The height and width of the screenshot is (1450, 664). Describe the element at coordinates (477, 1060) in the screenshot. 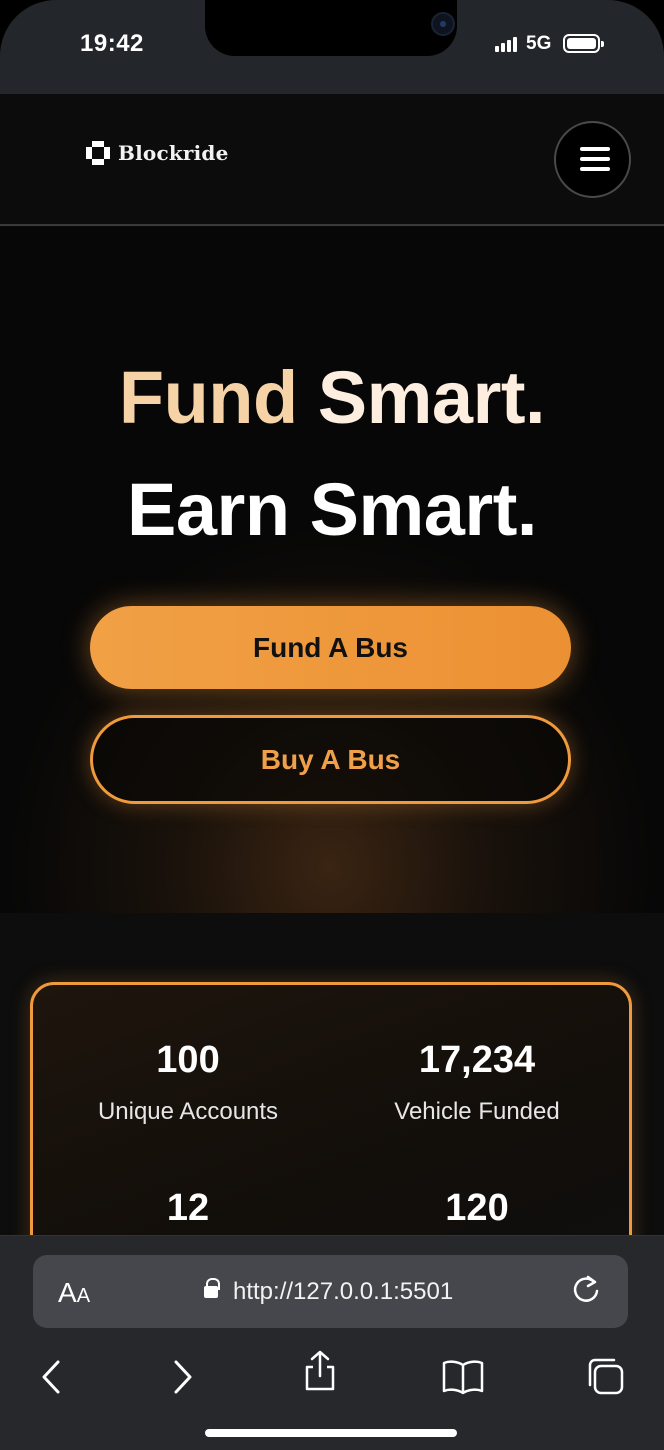

I see `stat-value: 17,234` at that location.